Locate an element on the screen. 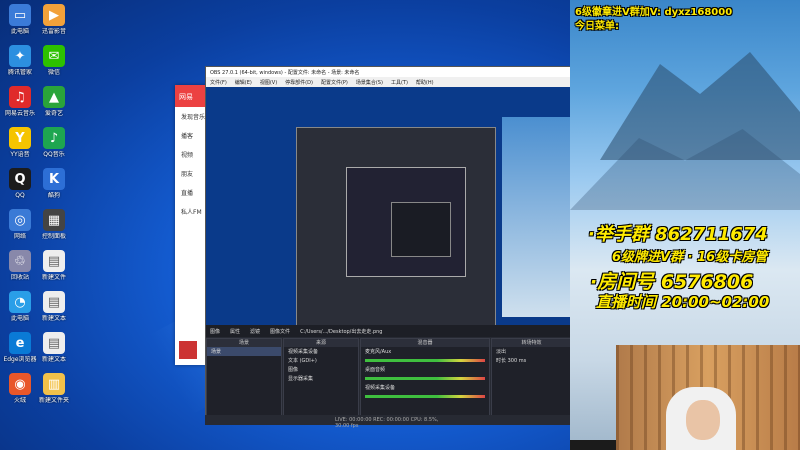 This screenshot has height=450, width=800. menu-scene-collection: 场景集合(S) is located at coordinates (369, 82).